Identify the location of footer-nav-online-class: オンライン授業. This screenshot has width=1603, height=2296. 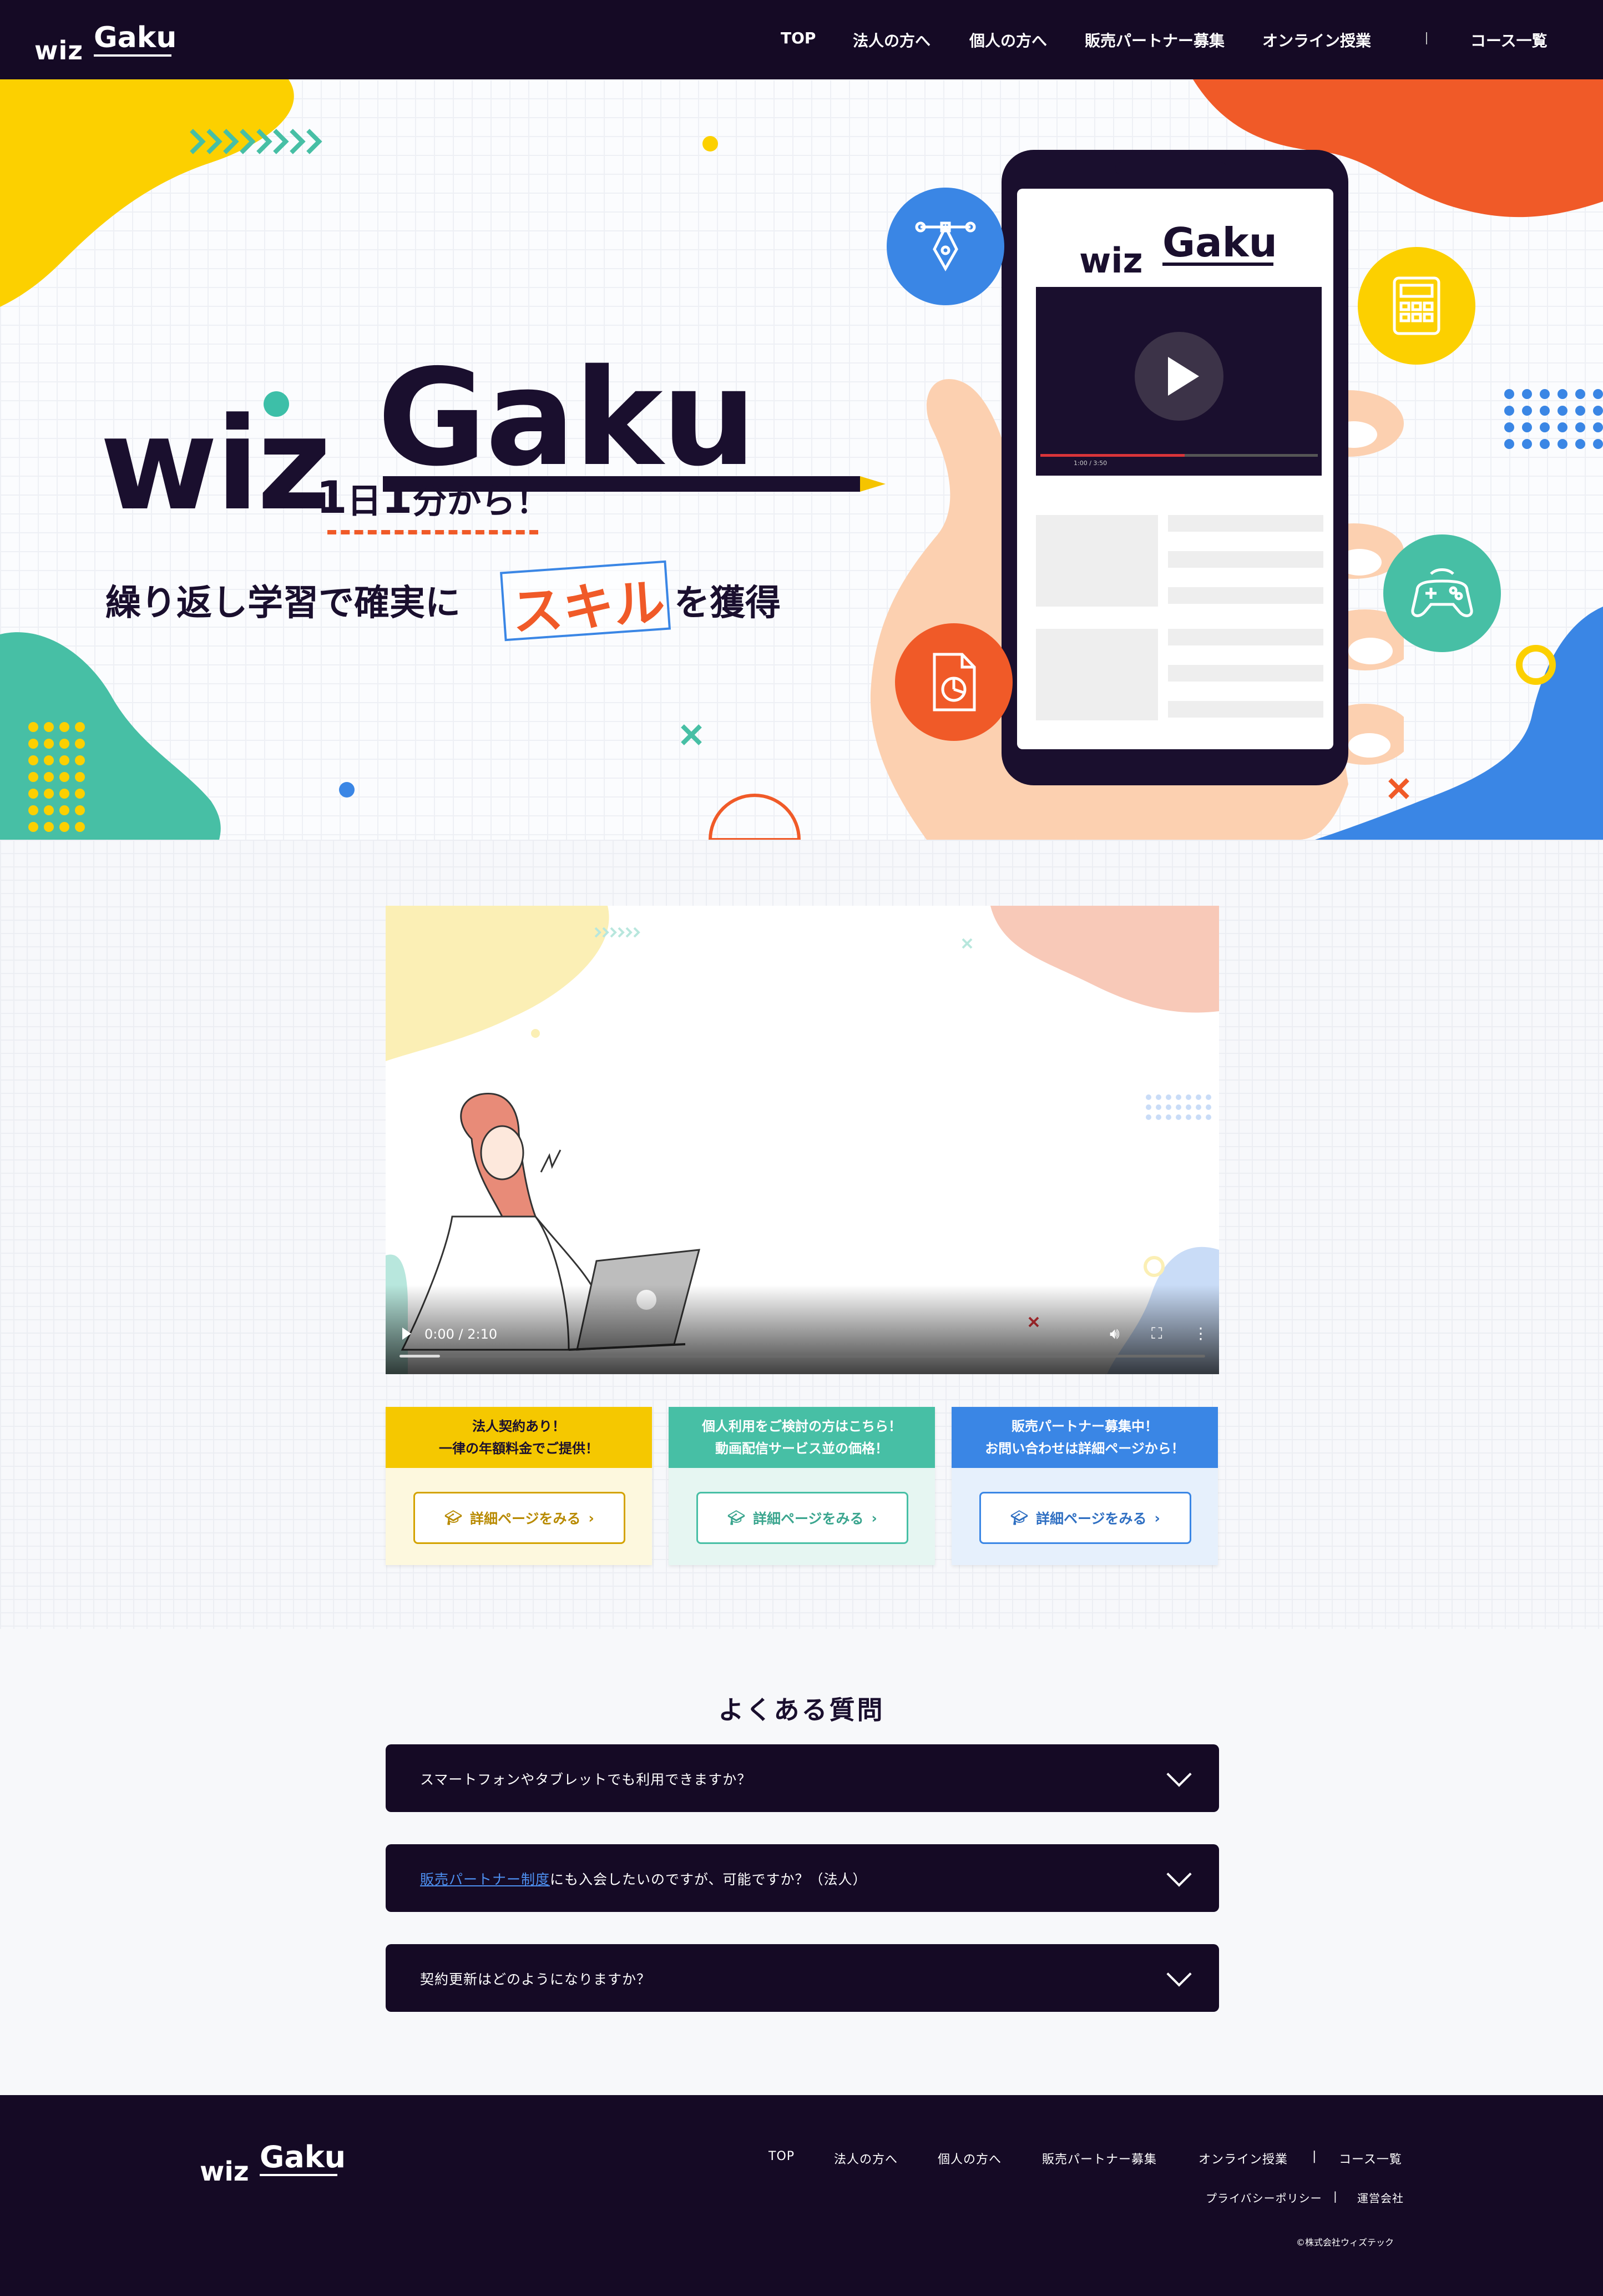
(1243, 2158).